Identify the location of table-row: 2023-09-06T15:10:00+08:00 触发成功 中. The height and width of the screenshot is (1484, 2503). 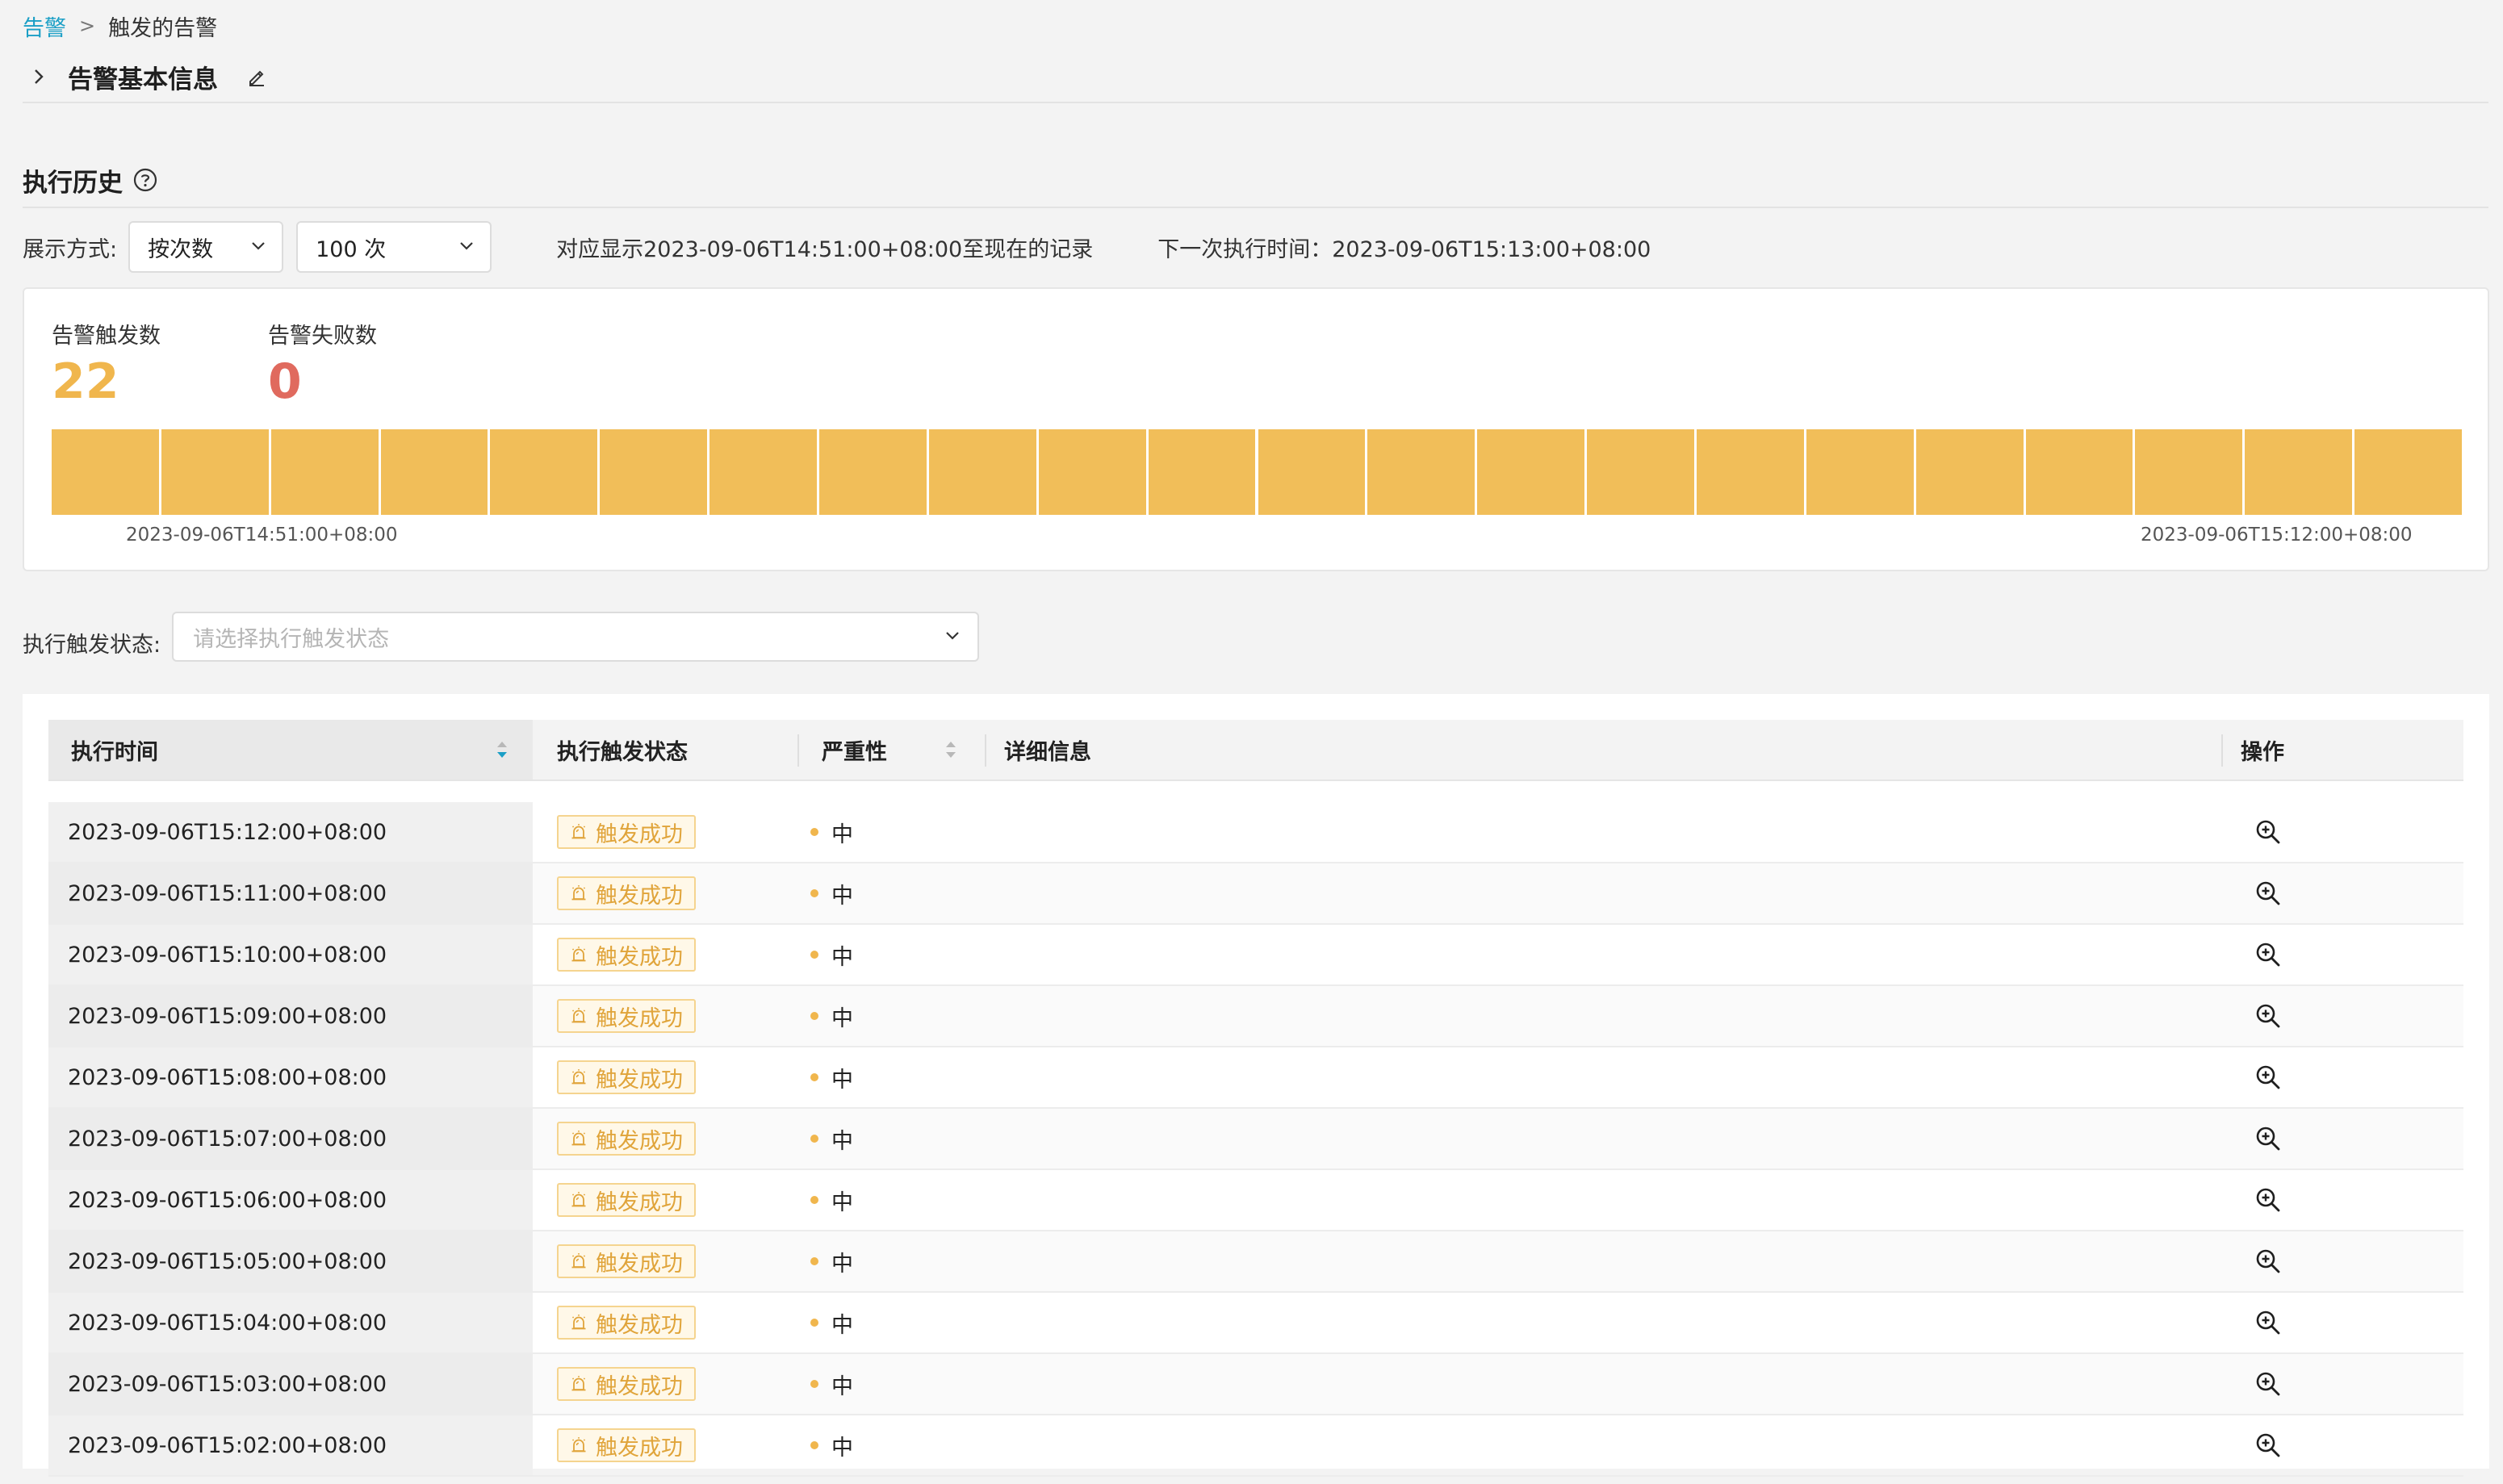
(1255, 956).